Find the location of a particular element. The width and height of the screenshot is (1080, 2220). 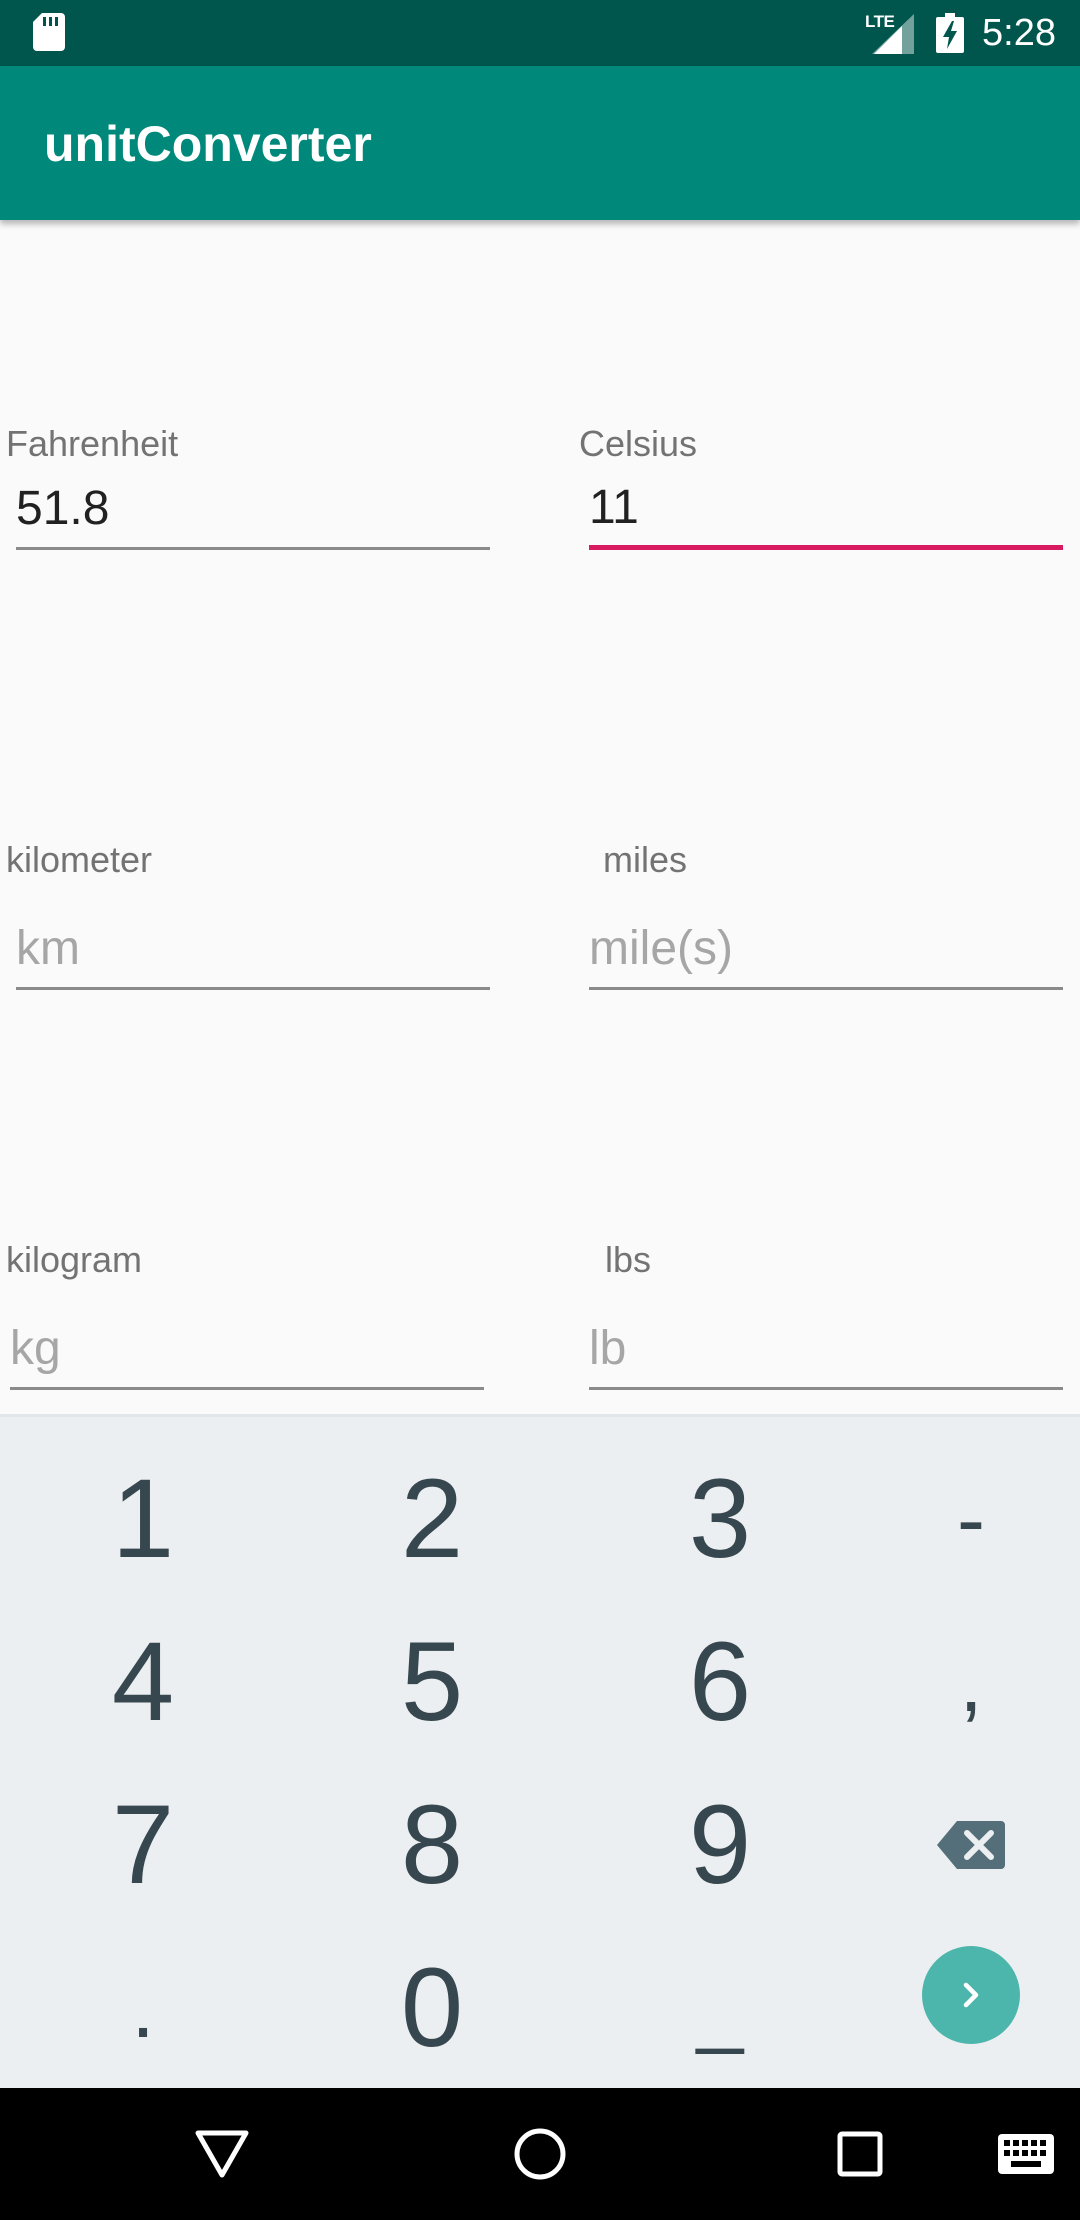

key-8-label: 8 is located at coordinates (432, 1844).